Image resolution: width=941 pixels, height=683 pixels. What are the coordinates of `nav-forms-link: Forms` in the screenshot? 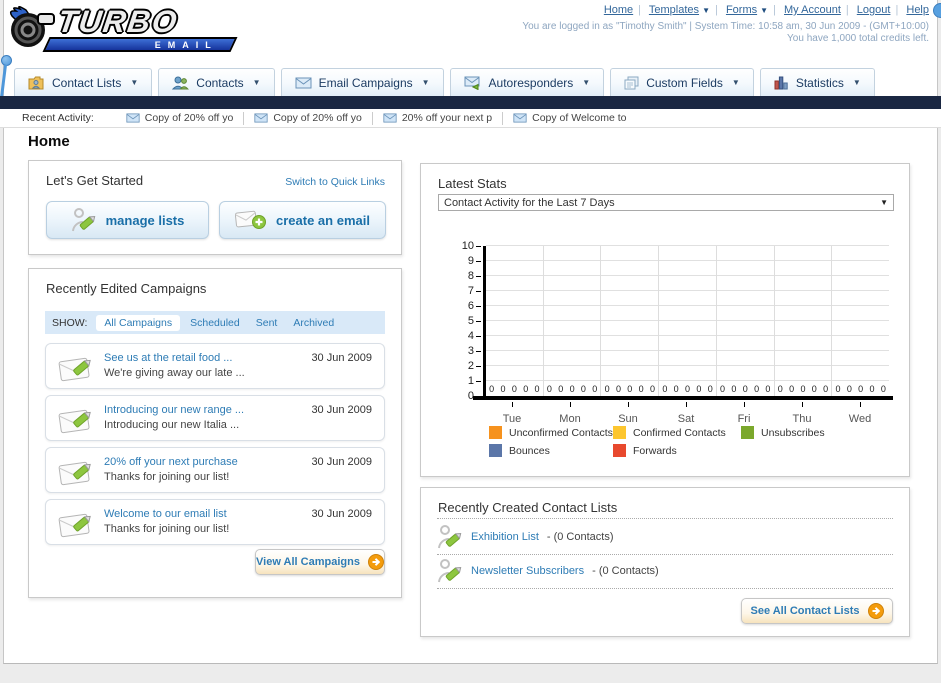 It's located at (741, 10).